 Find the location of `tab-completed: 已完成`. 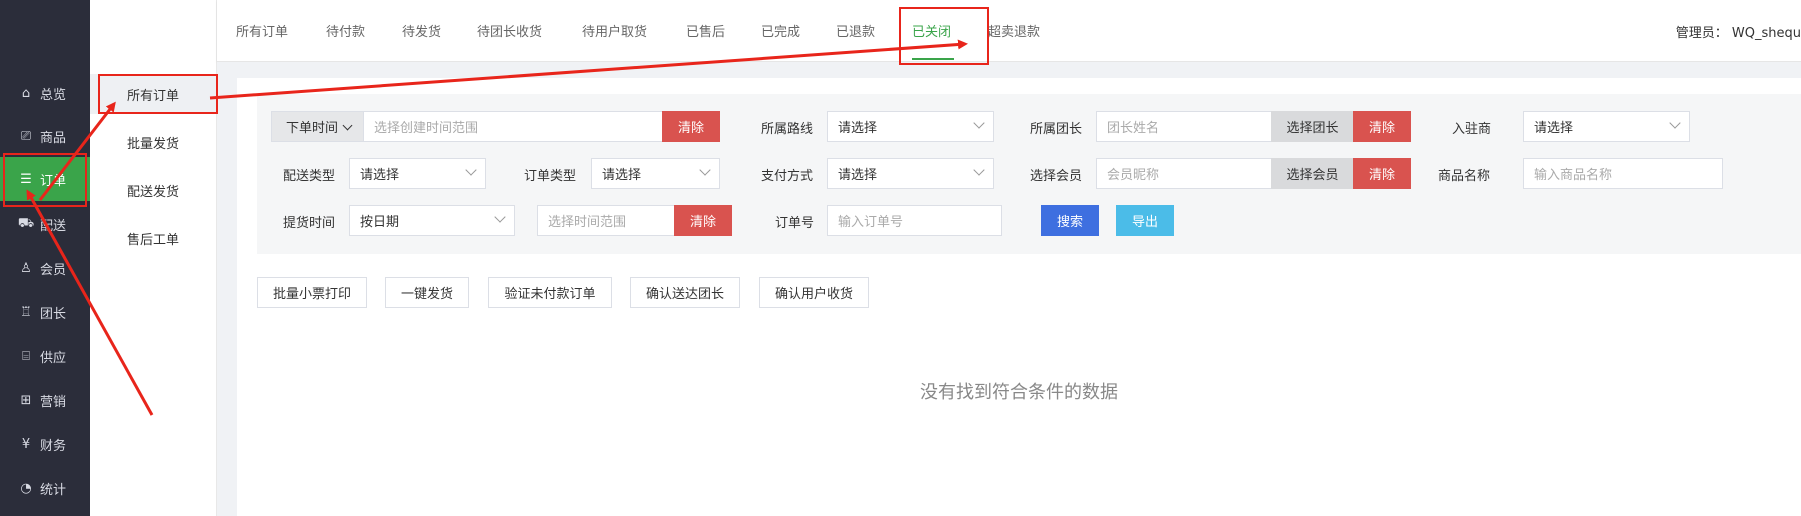

tab-completed: 已完成 is located at coordinates (780, 30).